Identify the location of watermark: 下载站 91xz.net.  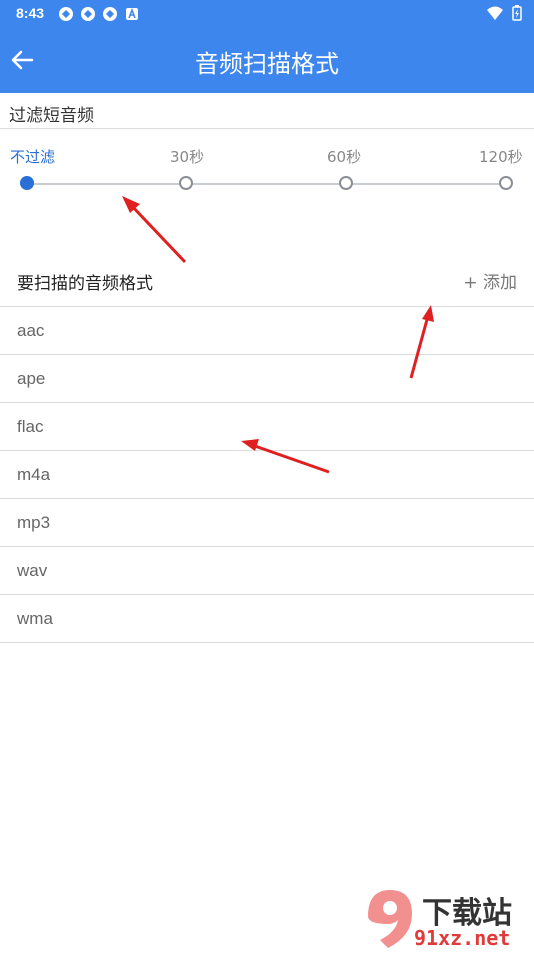
(445, 918).